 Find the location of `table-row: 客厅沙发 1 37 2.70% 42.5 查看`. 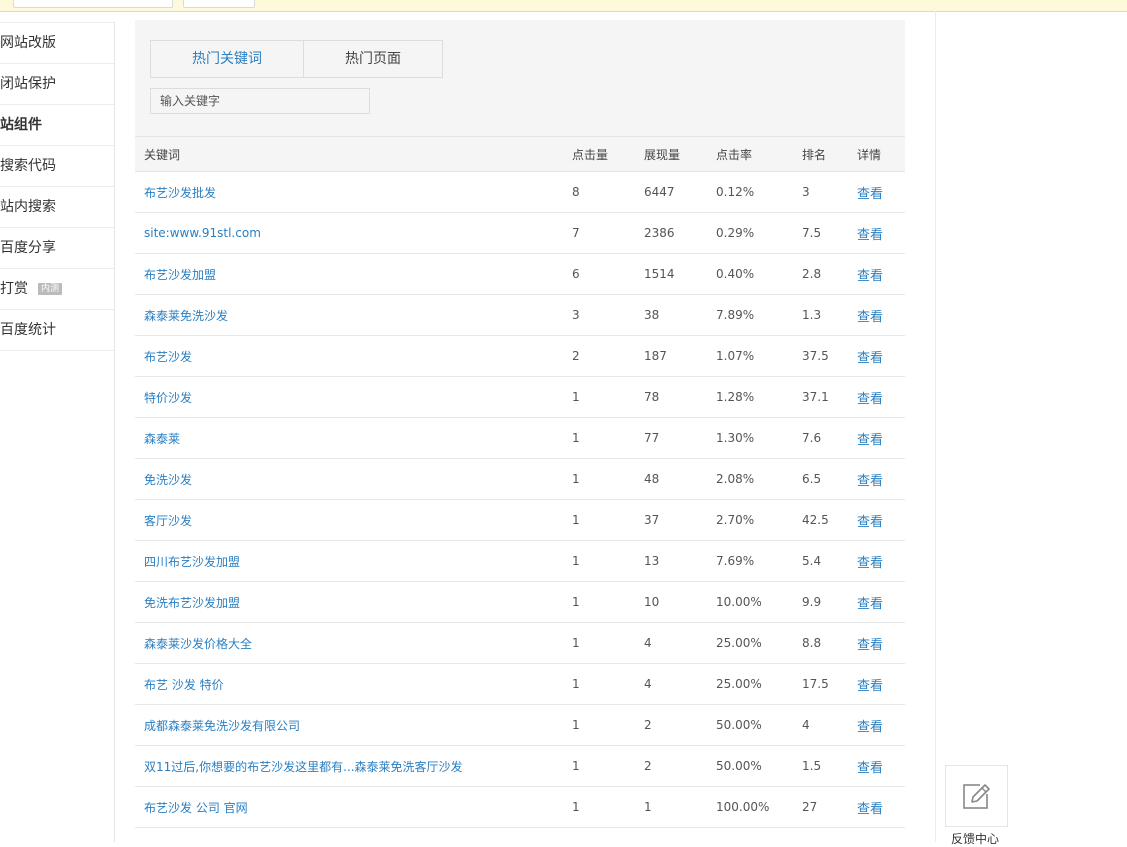

table-row: 客厅沙发 1 37 2.70% 42.5 查看 is located at coordinates (520, 520).